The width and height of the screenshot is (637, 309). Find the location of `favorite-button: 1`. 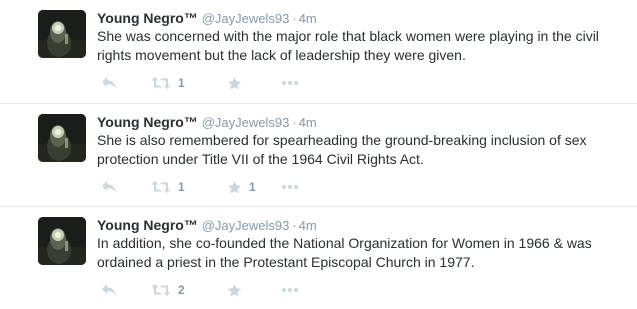

favorite-button: 1 is located at coordinates (241, 187).